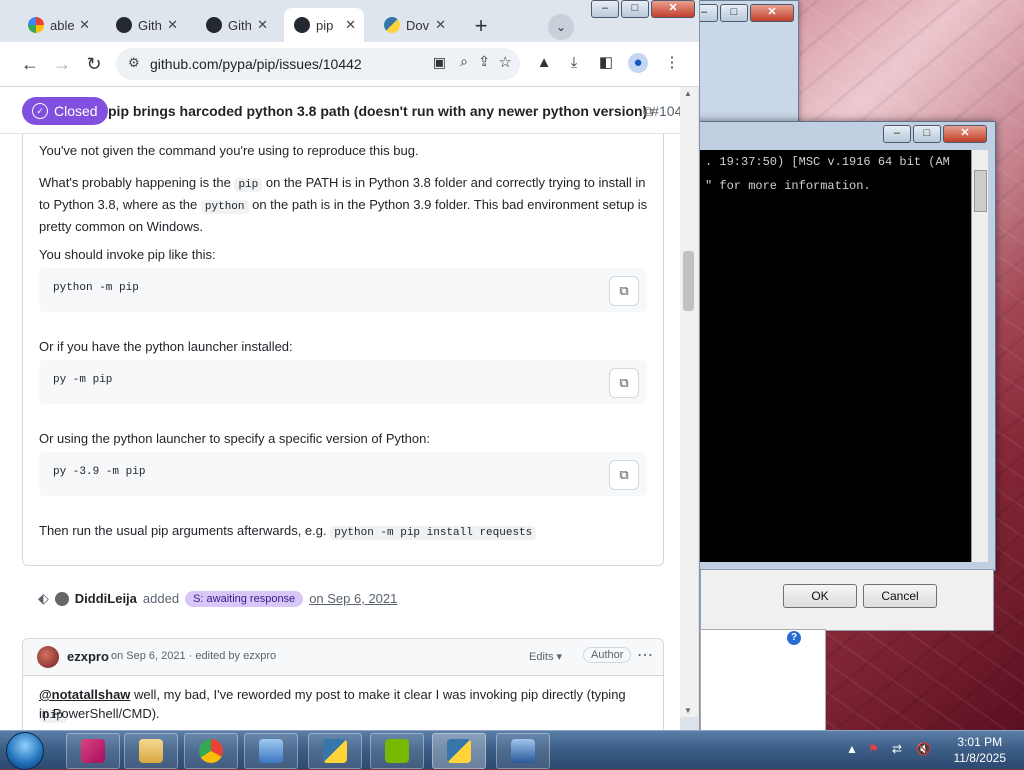 The width and height of the screenshot is (1024, 770). I want to click on new-tab-button: +, so click(481, 27).